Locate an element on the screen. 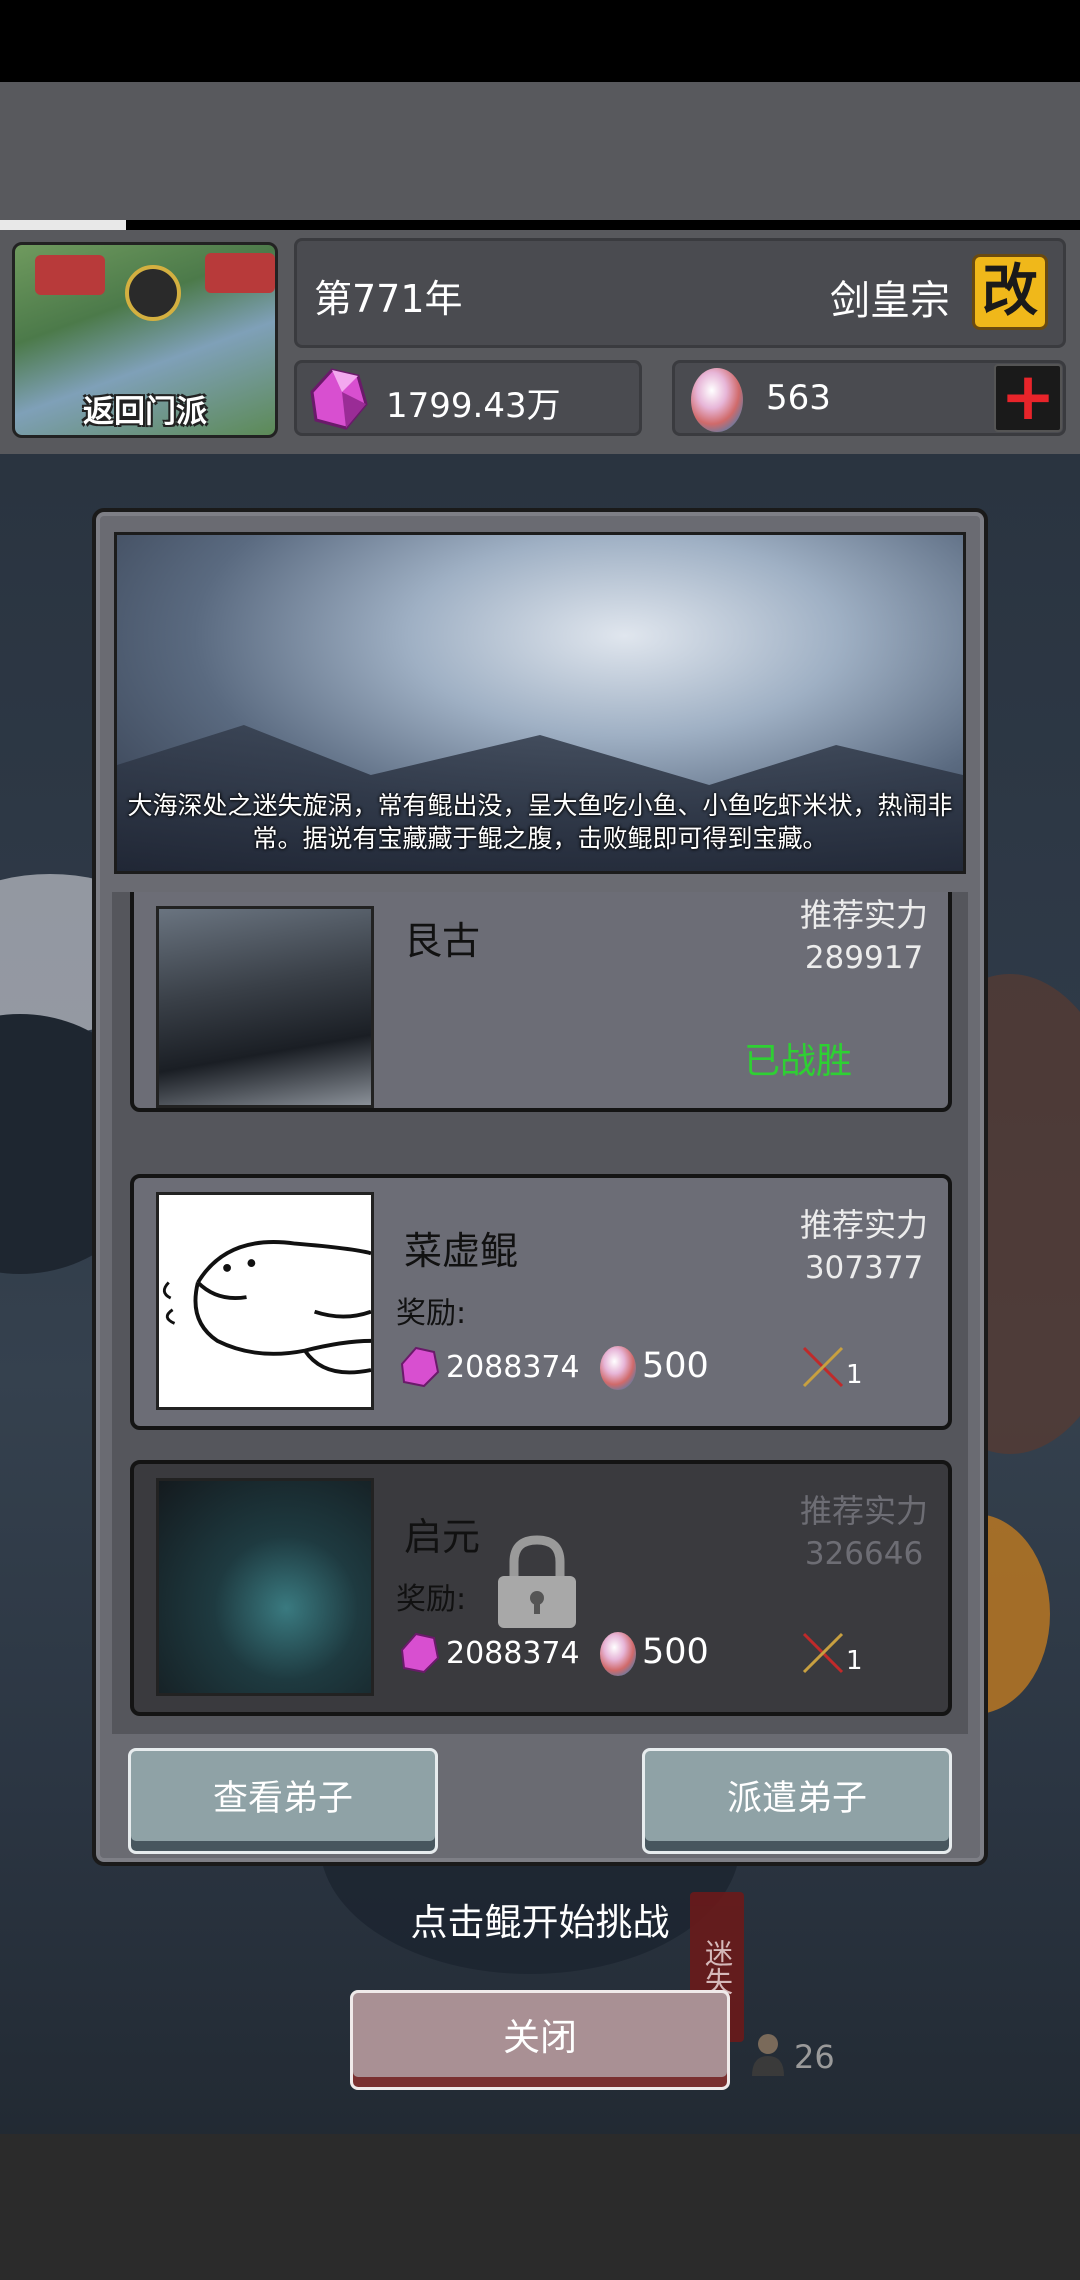 The image size is (1080, 2280). recommended-power-value: 289917 is located at coordinates (864, 958).